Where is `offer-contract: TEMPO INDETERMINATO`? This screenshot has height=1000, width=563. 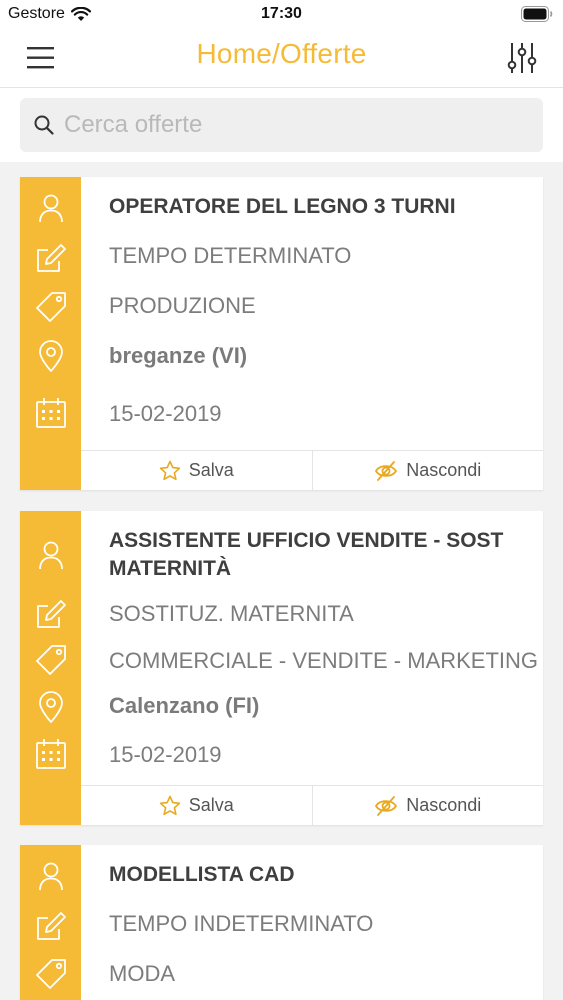
offer-contract: TEMPO INDETERMINATO is located at coordinates (241, 923).